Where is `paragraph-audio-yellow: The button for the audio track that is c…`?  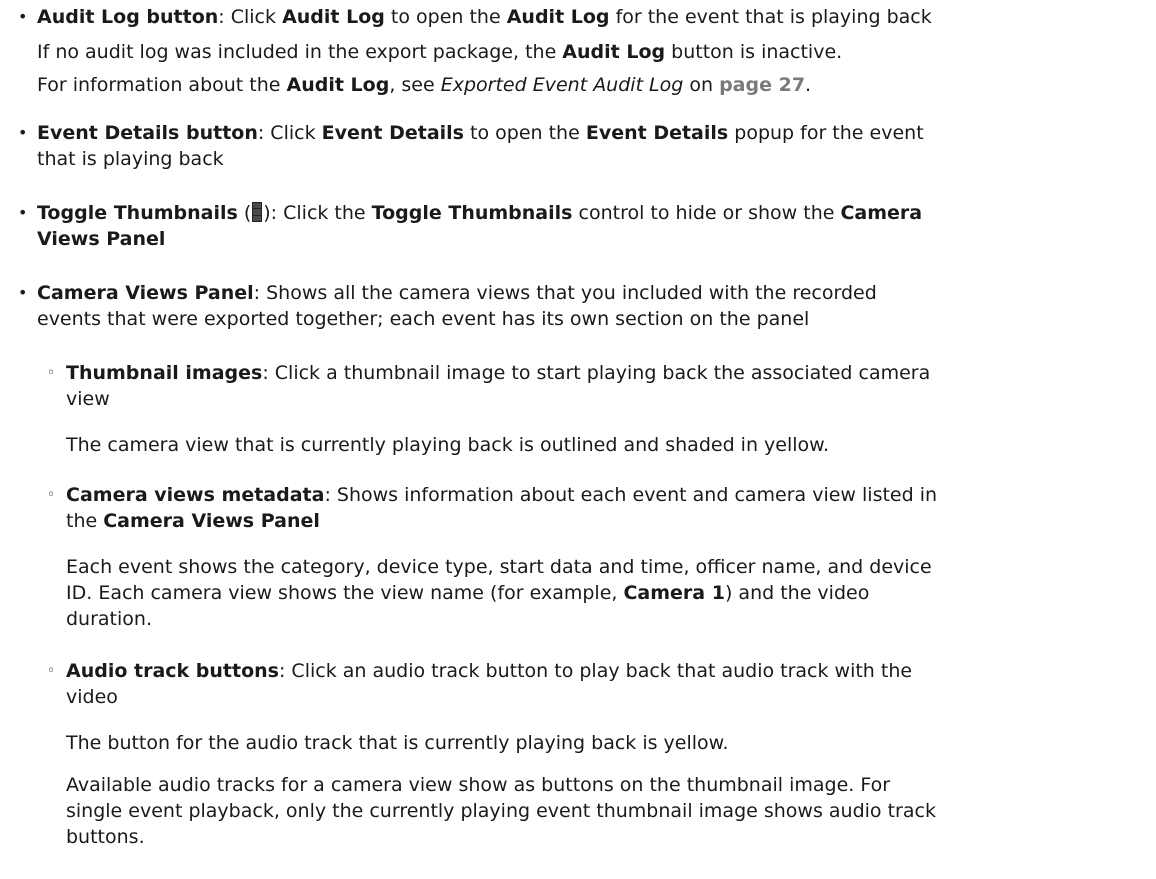
paragraph-audio-yellow: The button for the audio track that is c… is located at coordinates (397, 743).